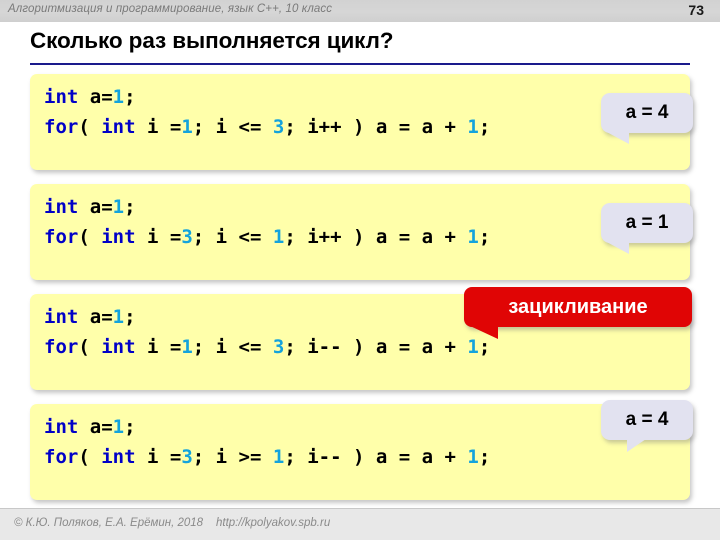  What do you see at coordinates (250, 457) in the screenshot?
I see `condition-operator: >=` at bounding box center [250, 457].